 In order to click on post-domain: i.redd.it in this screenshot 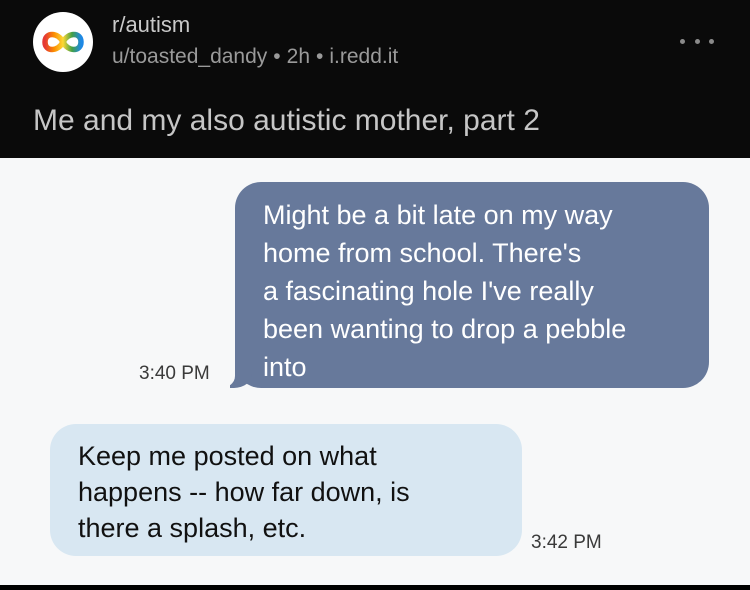, I will do `click(363, 56)`.